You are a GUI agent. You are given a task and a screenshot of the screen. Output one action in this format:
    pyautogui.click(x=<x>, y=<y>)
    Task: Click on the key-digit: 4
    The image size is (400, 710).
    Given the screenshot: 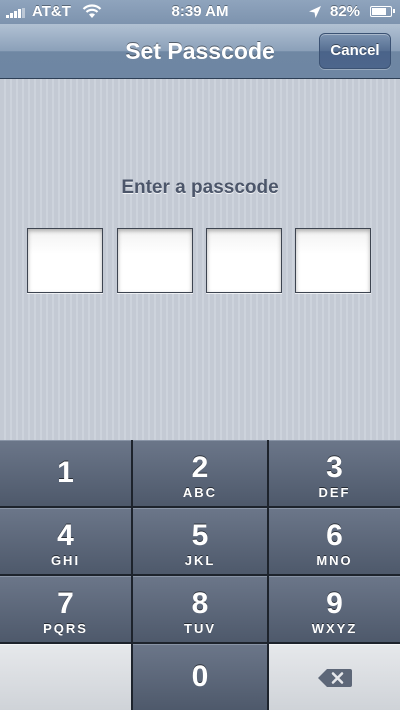 What is the action you would take?
    pyautogui.click(x=65, y=535)
    